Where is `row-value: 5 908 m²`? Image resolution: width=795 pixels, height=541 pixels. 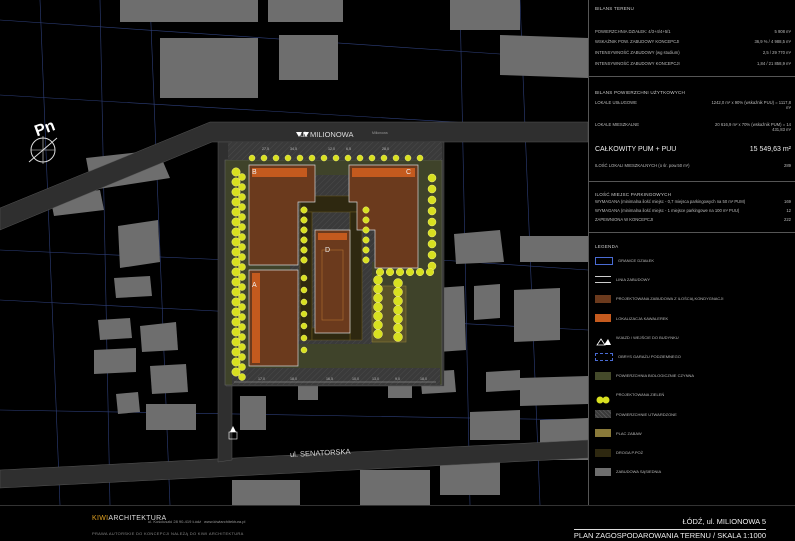
row-value: 5 908 m² is located at coordinates (782, 31).